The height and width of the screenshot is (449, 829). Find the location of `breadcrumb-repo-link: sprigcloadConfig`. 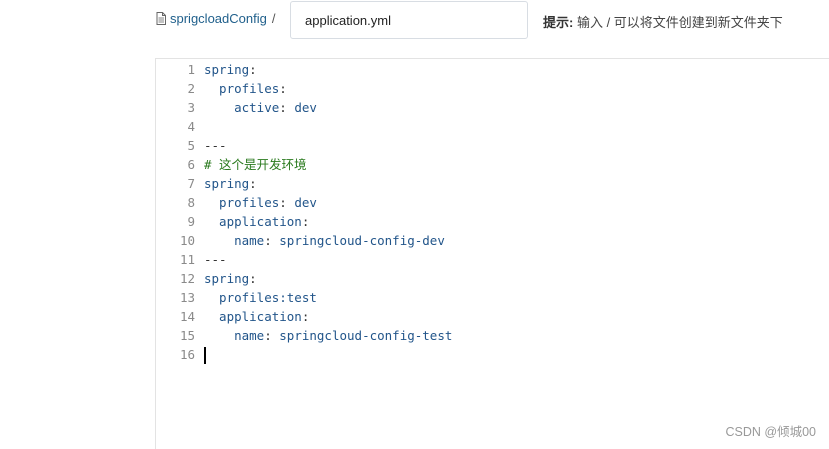

breadcrumb-repo-link: sprigcloadConfig is located at coordinates (218, 18).